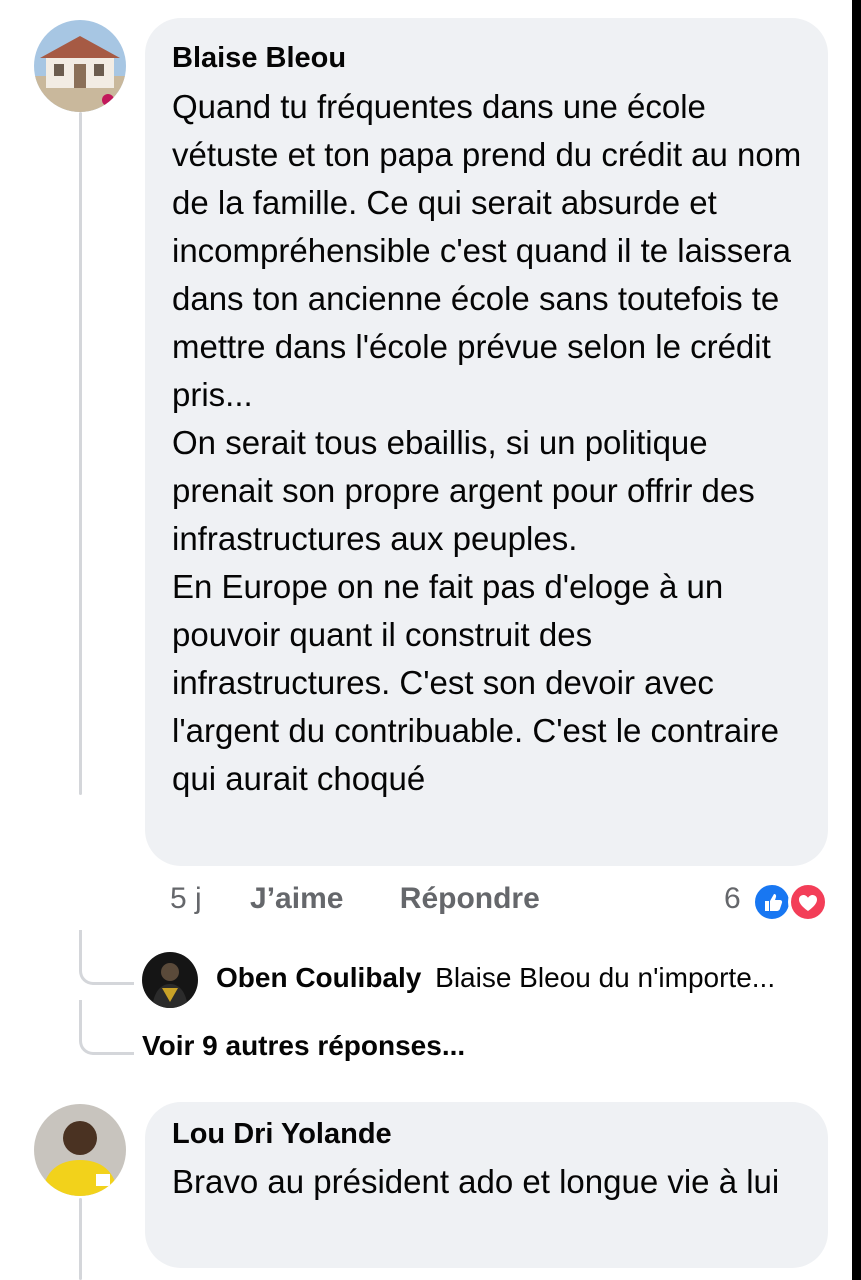  What do you see at coordinates (318, 977) in the screenshot?
I see `reply-author: Oben Coulibaly` at bounding box center [318, 977].